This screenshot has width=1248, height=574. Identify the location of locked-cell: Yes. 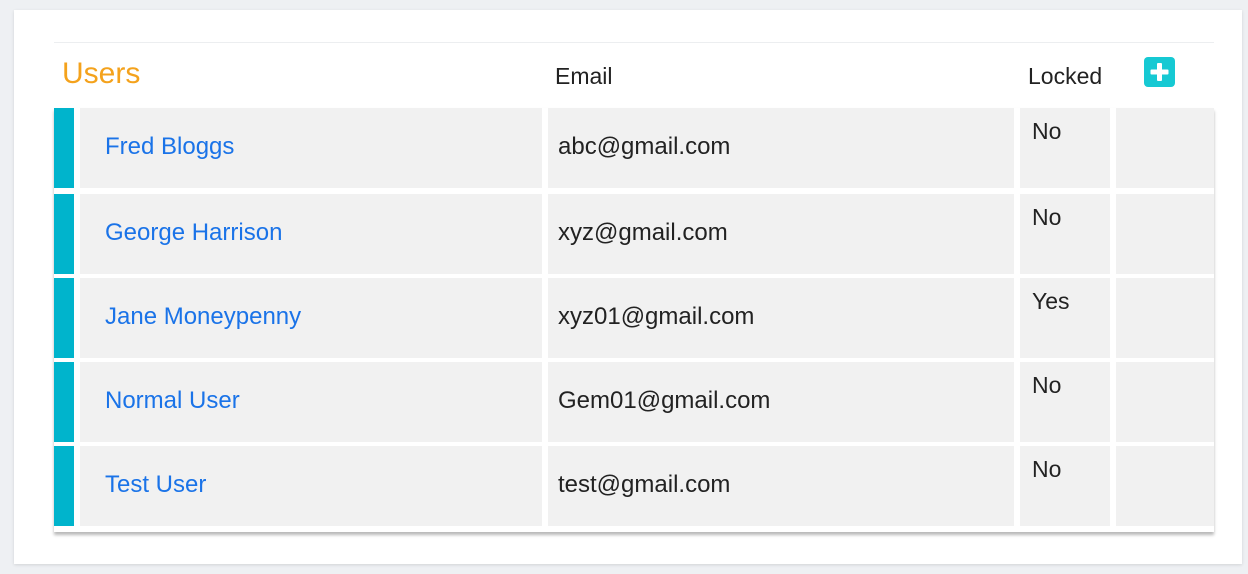
(1065, 318).